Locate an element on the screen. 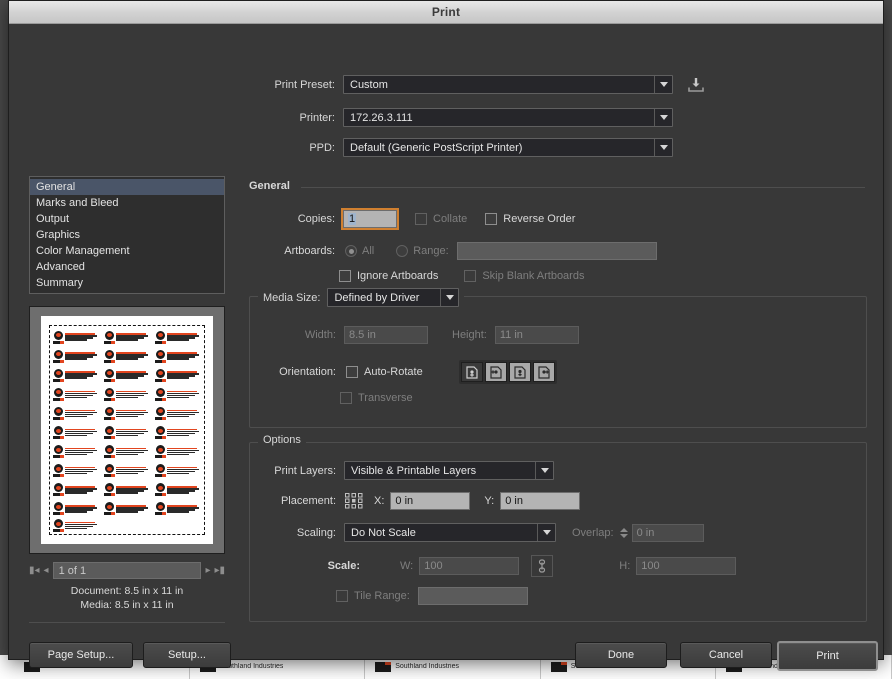 The image size is (892, 679). copies-input: 1 is located at coordinates (370, 219).